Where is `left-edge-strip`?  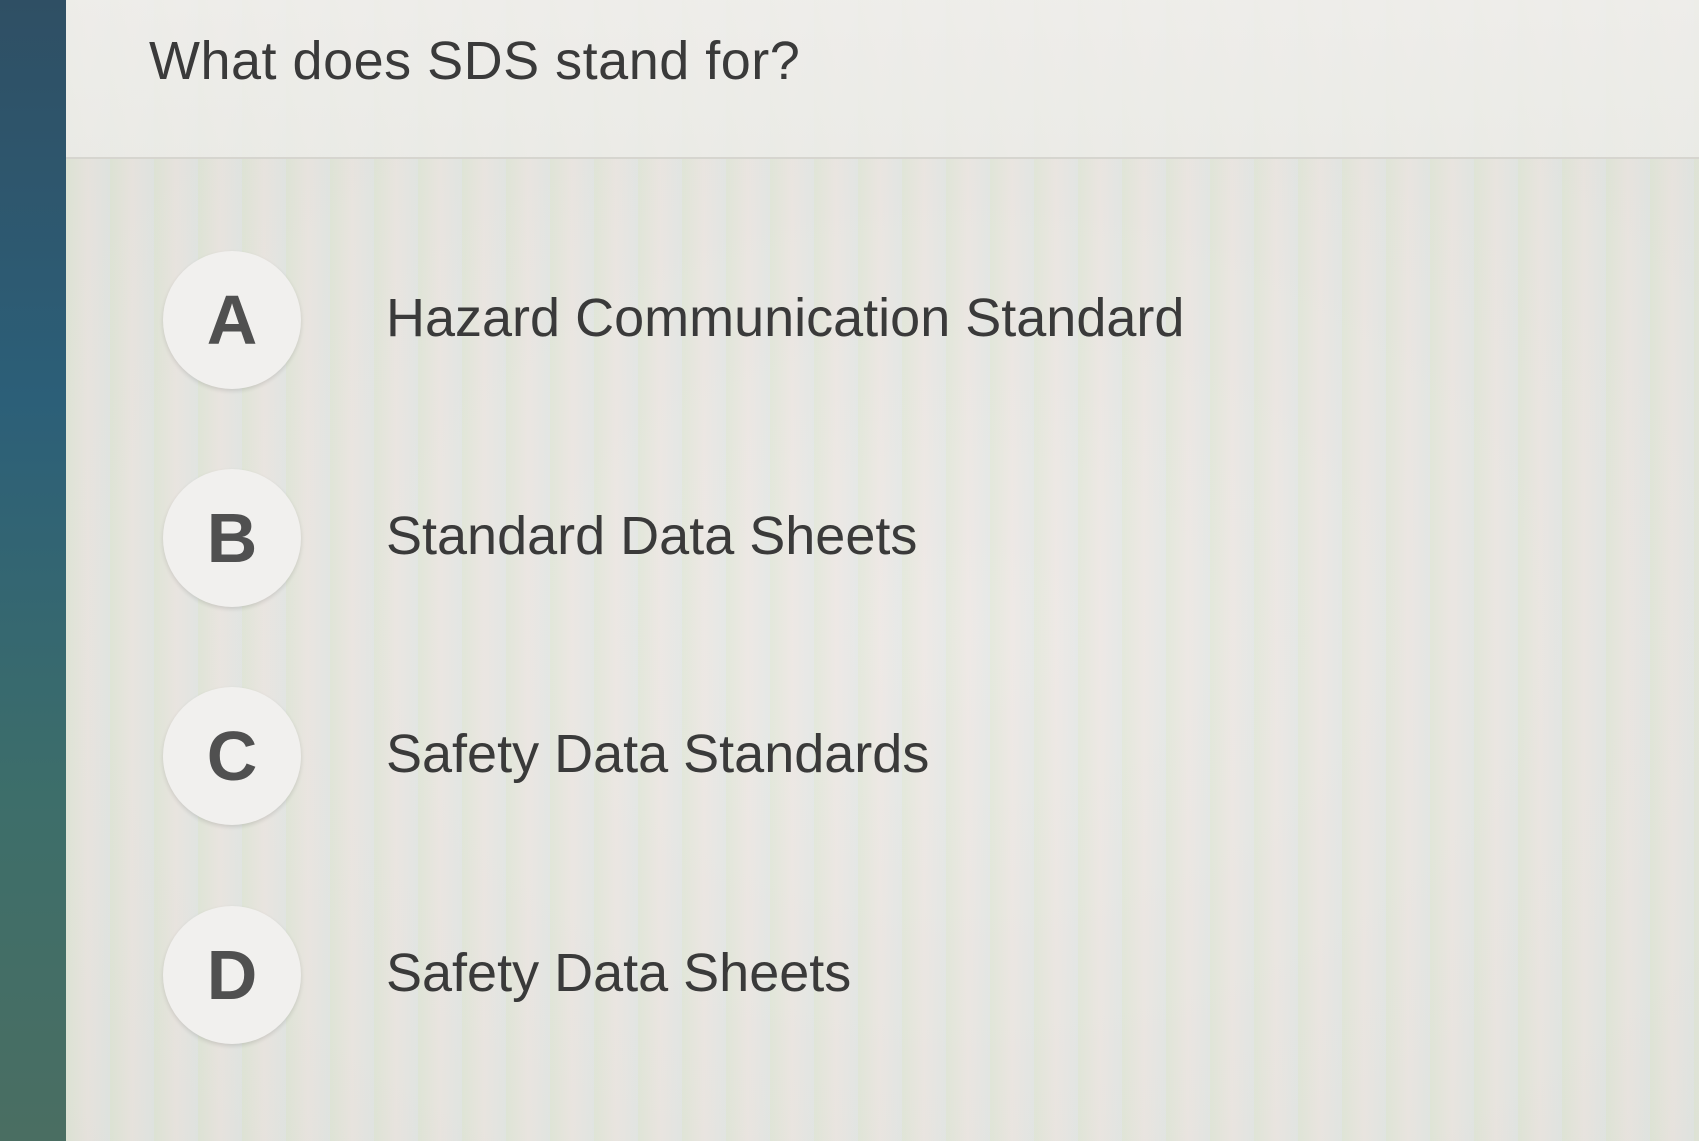 left-edge-strip is located at coordinates (33, 570).